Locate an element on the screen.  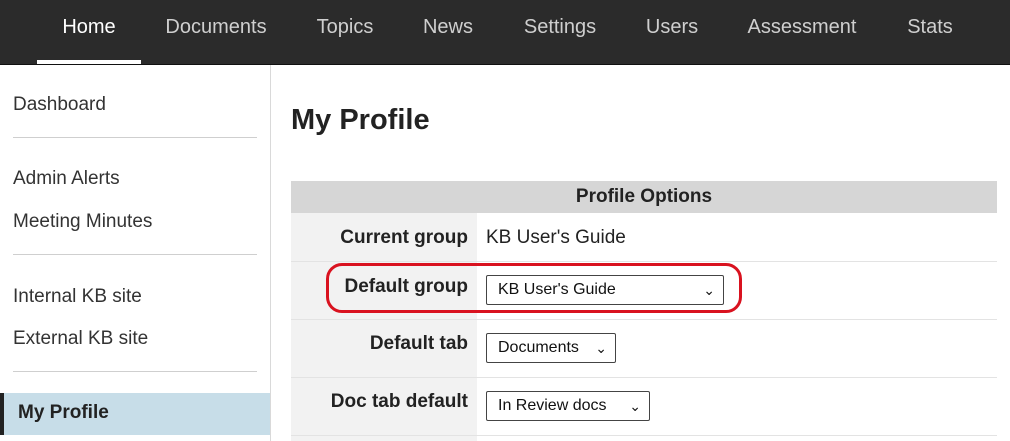
active-indicator is located at coordinates (2, 414).